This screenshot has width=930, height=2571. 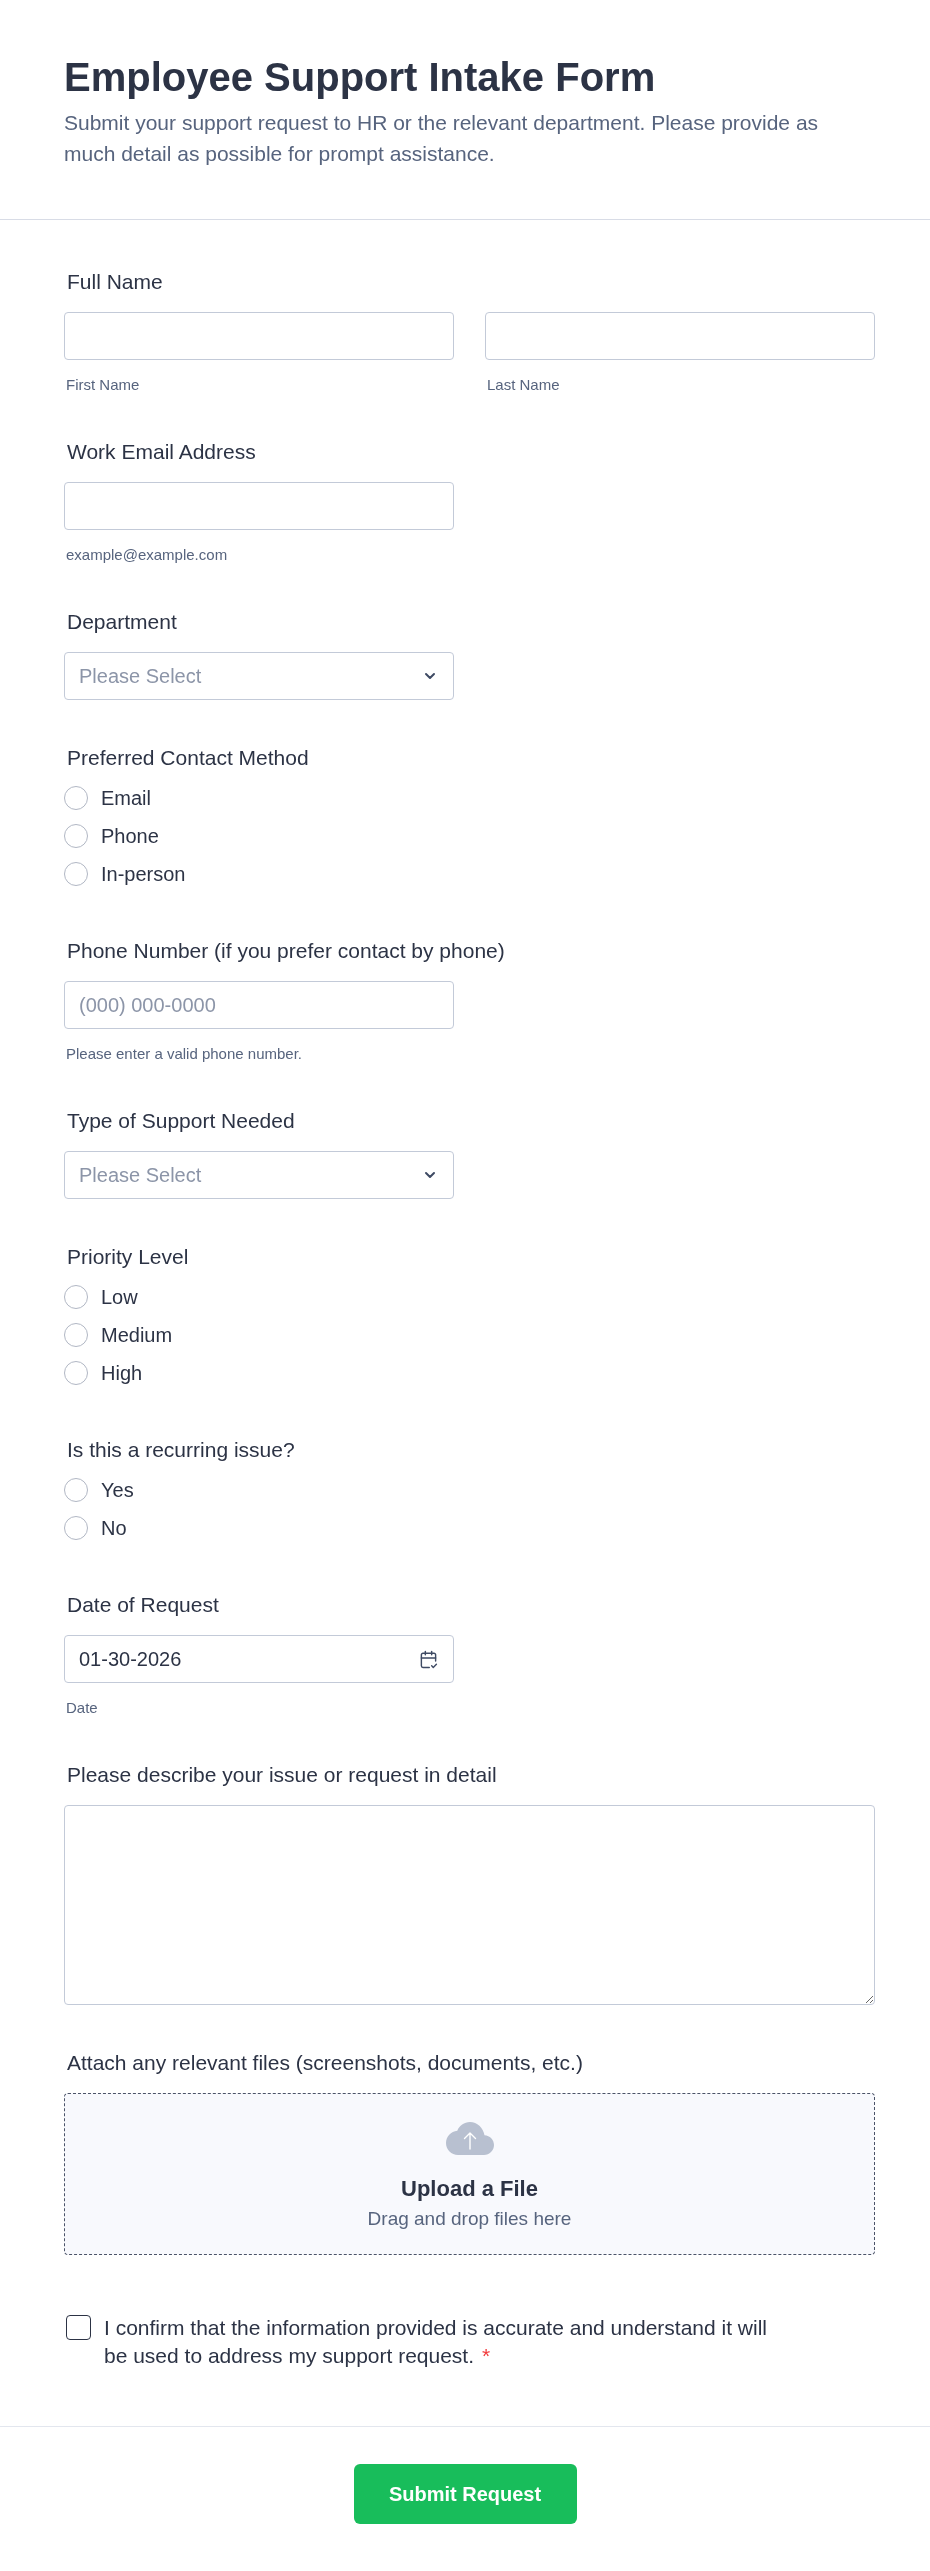 I want to click on radio-option-label: Low, so click(x=119, y=1297).